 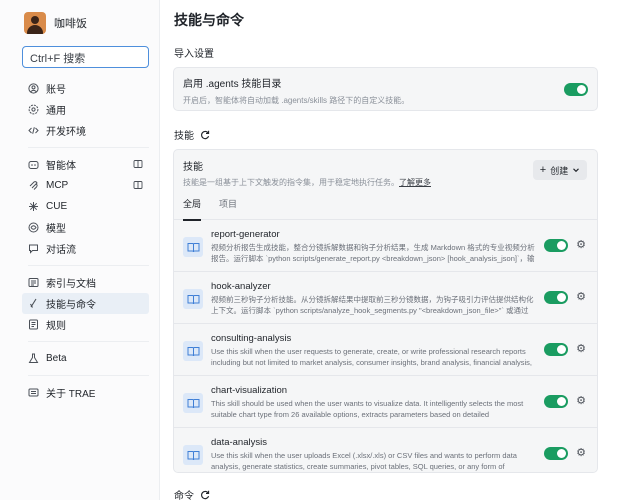 What do you see at coordinates (56, 229) in the screenshot?
I see `sidebar-item-label: 模型` at bounding box center [56, 229].